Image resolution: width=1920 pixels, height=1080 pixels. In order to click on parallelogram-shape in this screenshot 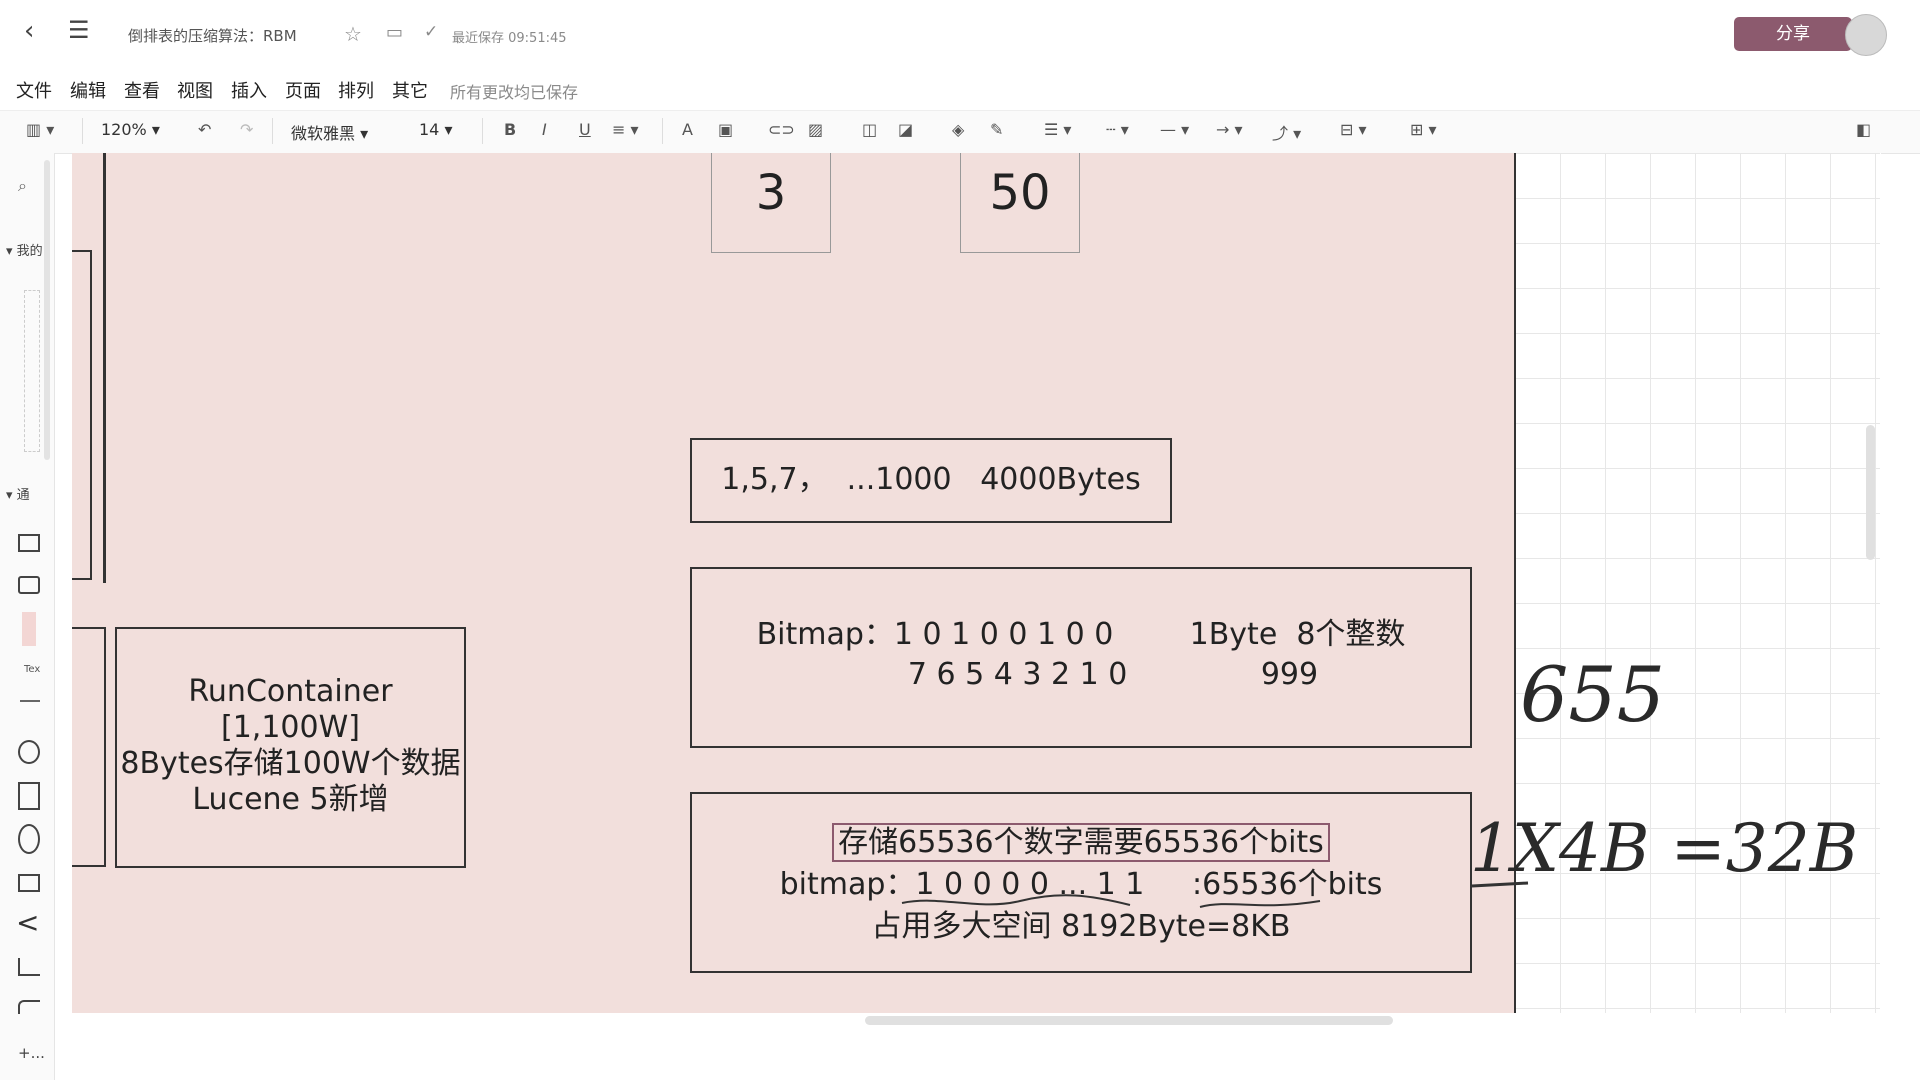, I will do `click(29, 967)`.